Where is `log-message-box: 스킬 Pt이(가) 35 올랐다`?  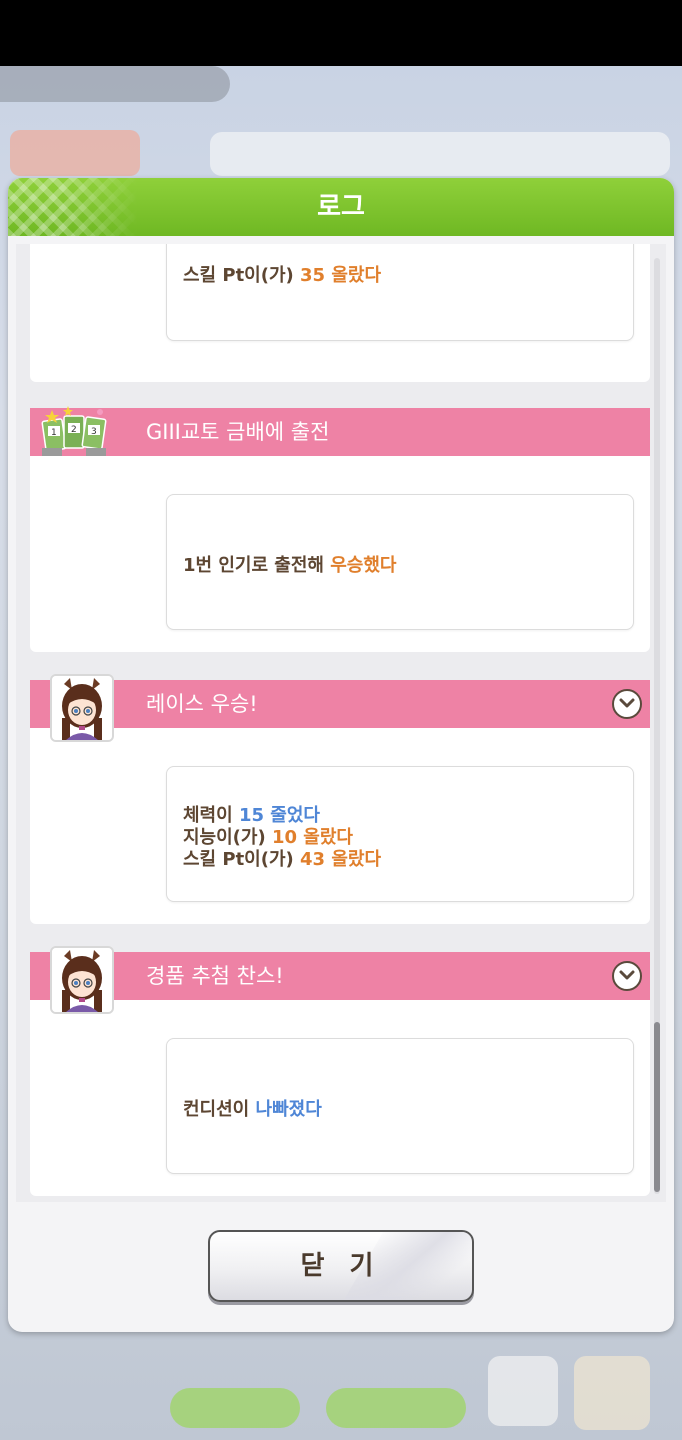
log-message-box: 스킬 Pt이(가) 35 올랐다 is located at coordinates (400, 292).